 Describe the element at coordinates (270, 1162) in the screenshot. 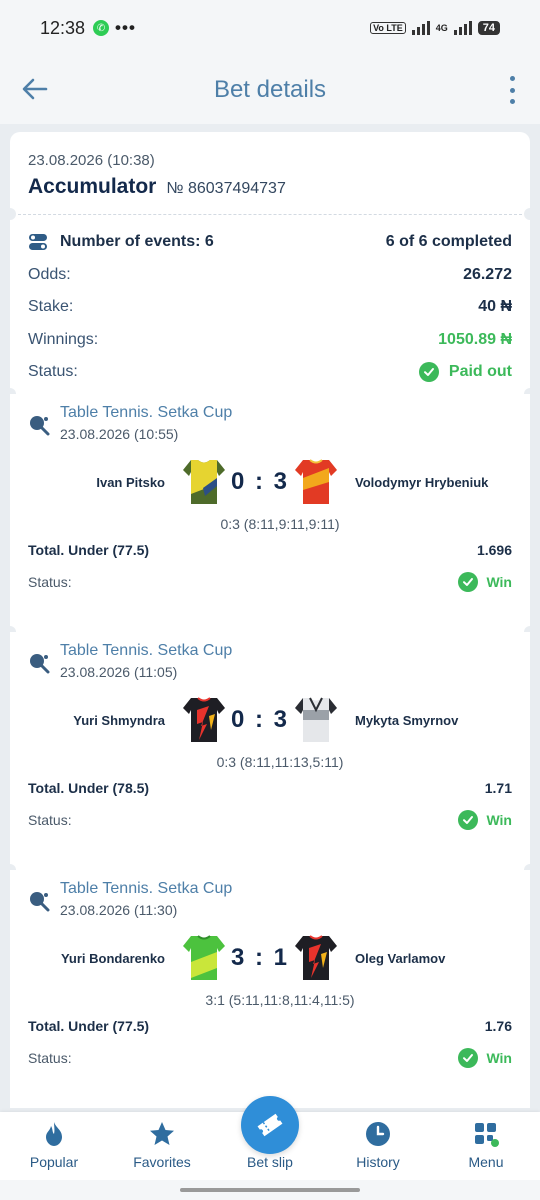

I see `nav-label: Bet slip` at that location.